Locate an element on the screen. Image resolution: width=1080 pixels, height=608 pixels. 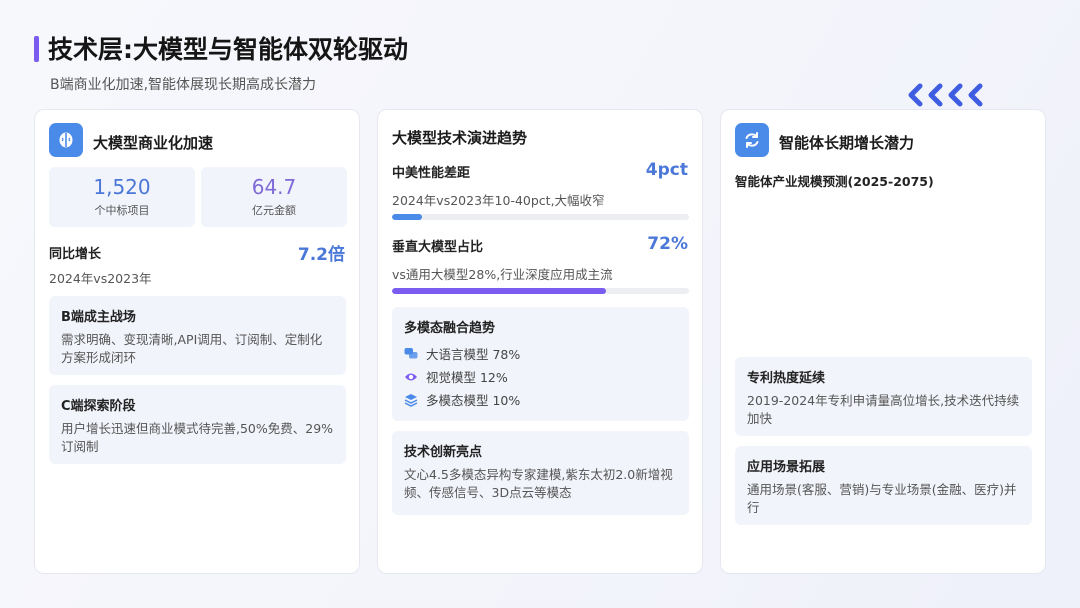
info-title: 技术创新亮点 is located at coordinates (443, 452).